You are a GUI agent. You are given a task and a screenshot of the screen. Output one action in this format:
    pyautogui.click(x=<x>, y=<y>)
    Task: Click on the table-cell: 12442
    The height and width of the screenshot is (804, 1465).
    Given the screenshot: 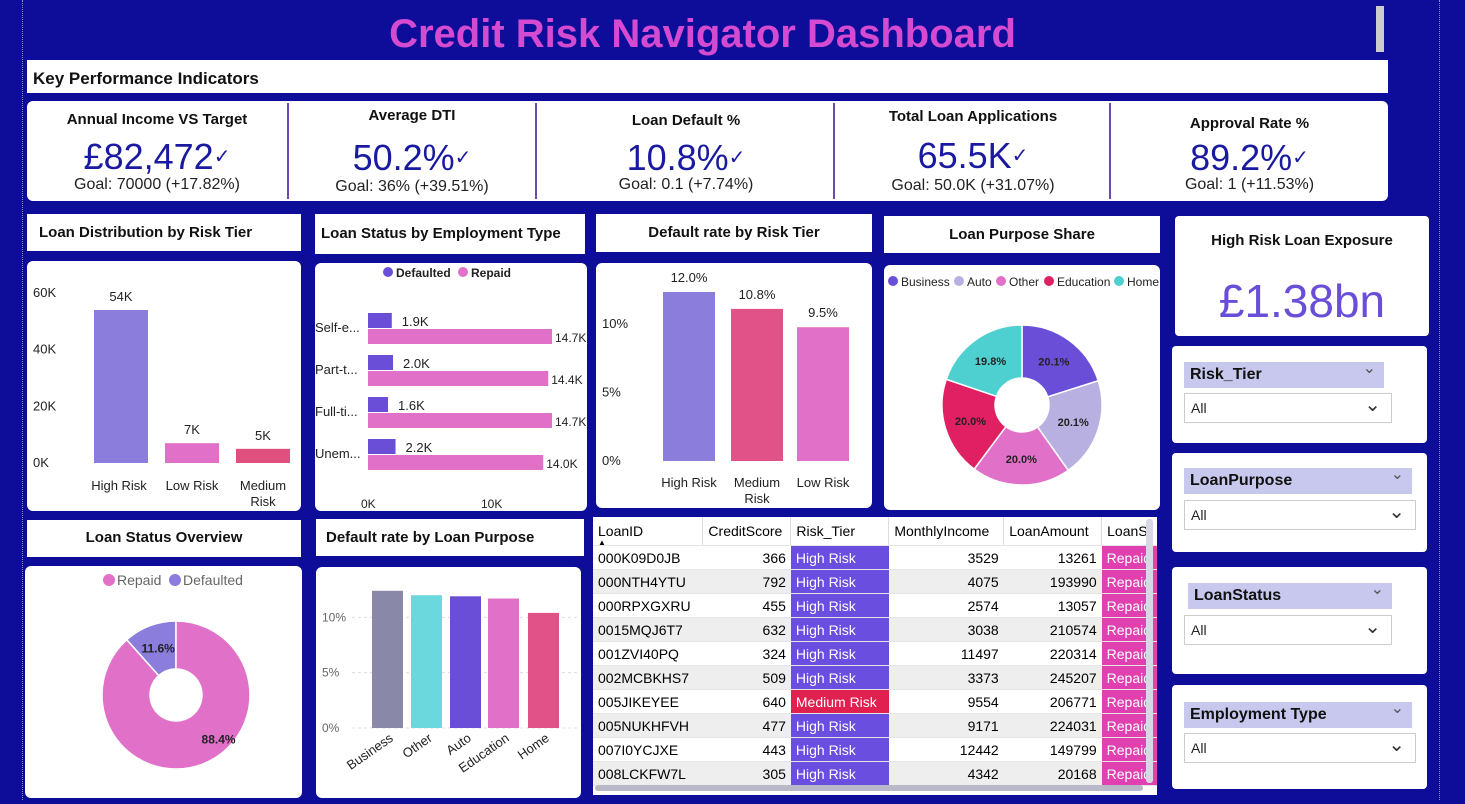 What is the action you would take?
    pyautogui.click(x=946, y=749)
    